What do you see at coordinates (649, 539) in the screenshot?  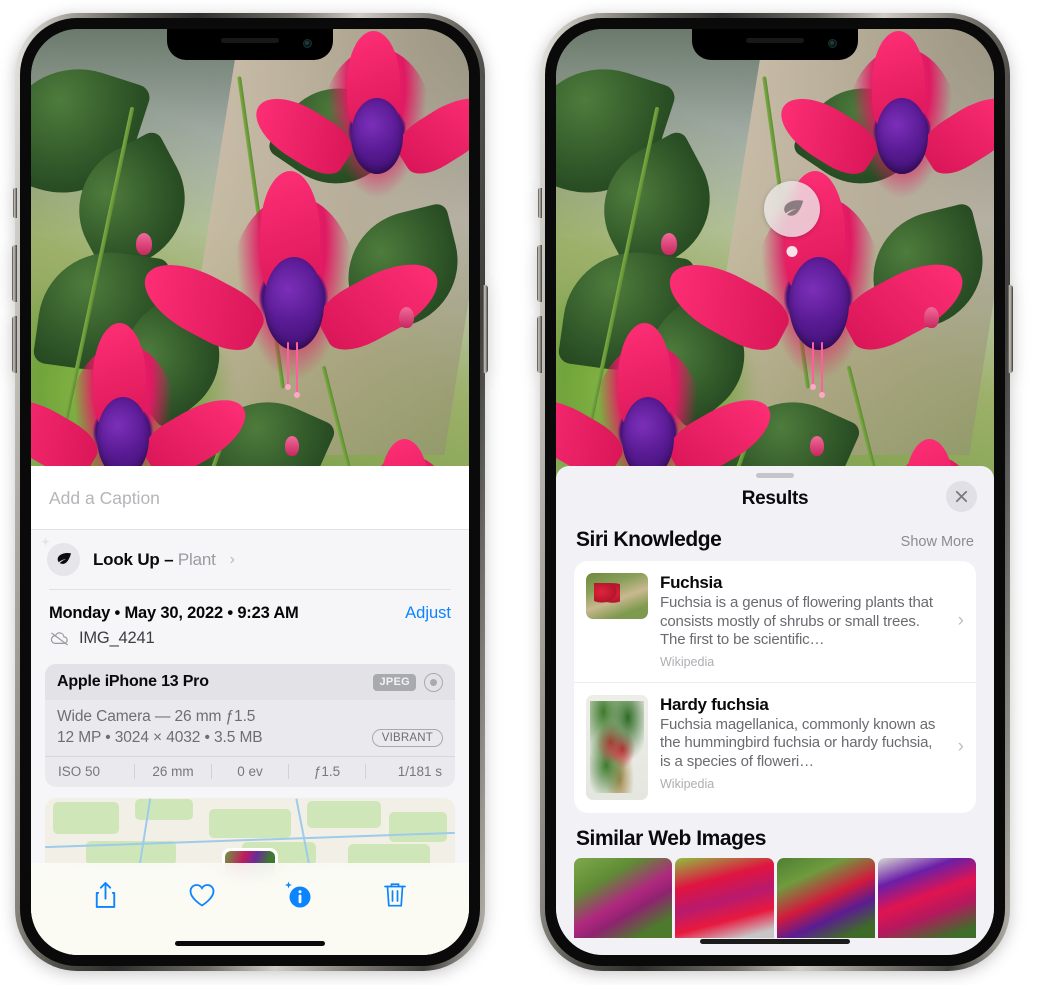 I see `section-title-siri-knowledge: Siri Knowledge` at bounding box center [649, 539].